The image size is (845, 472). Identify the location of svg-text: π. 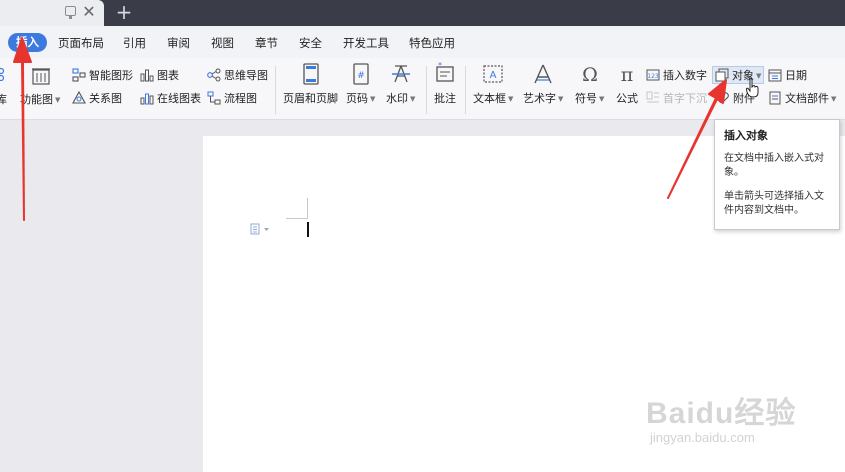
(627, 75).